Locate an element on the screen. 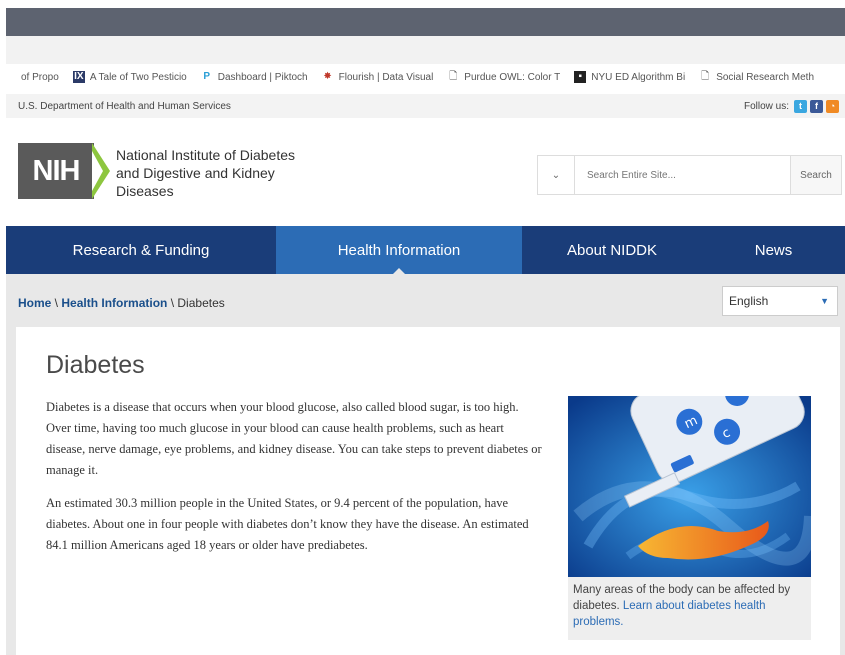 Image resolution: width=845 pixels, height=655 pixels. bookmark-label: A Tale of Two Pesticio is located at coordinates (138, 77).